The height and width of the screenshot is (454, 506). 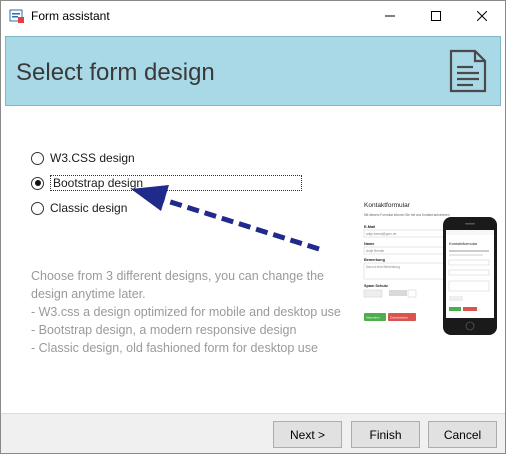 I want to click on minimize-button, so click(x=390, y=16).